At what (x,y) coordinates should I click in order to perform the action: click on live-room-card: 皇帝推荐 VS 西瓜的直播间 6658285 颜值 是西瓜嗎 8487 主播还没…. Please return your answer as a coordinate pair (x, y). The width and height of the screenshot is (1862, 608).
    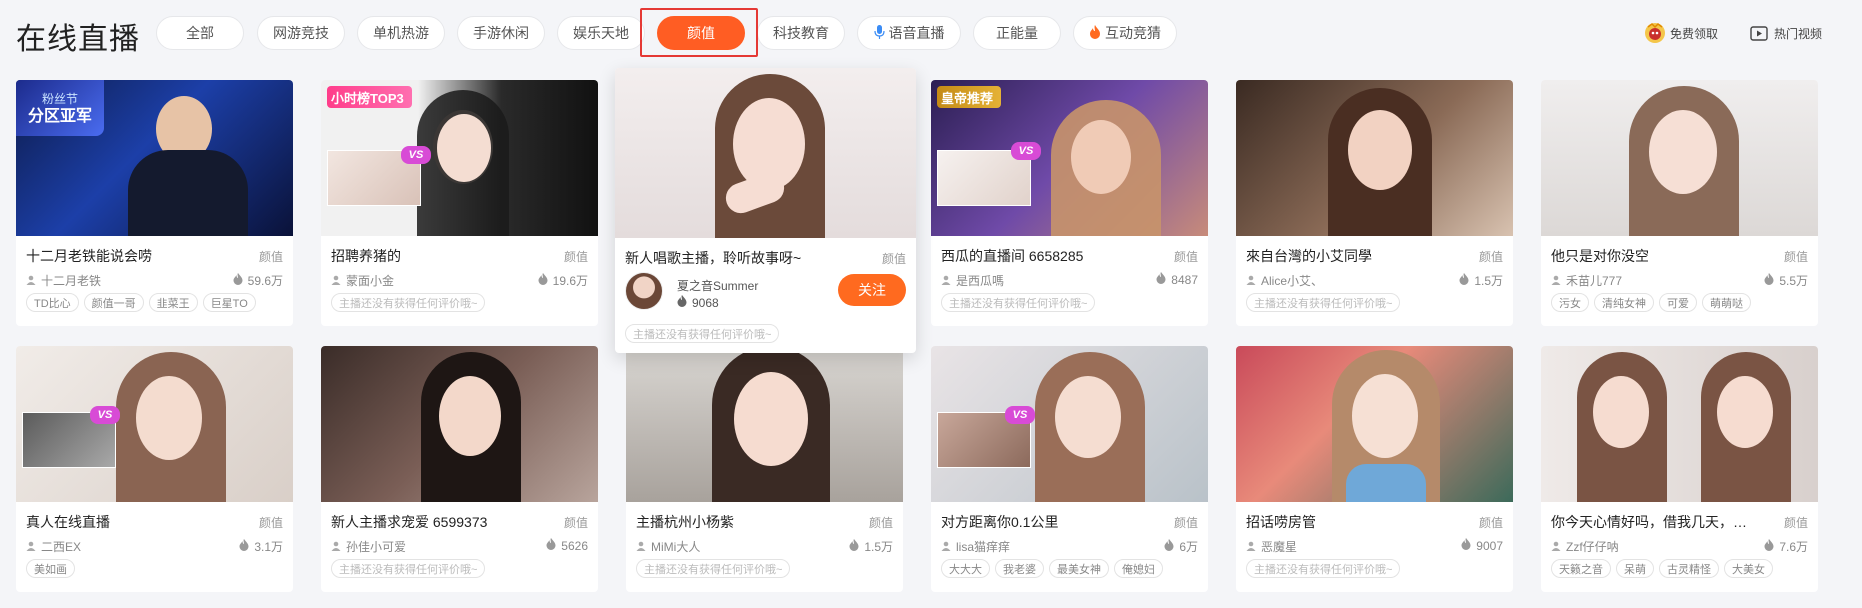
    Looking at the image, I should click on (1069, 203).